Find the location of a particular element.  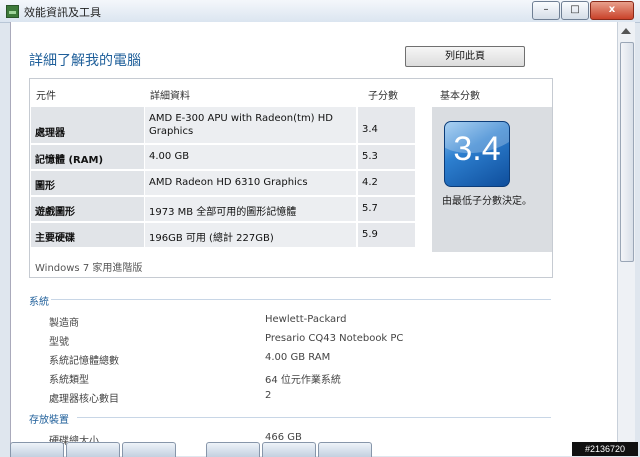

page-title: 詳細了解我的電腦 is located at coordinates (85, 61).